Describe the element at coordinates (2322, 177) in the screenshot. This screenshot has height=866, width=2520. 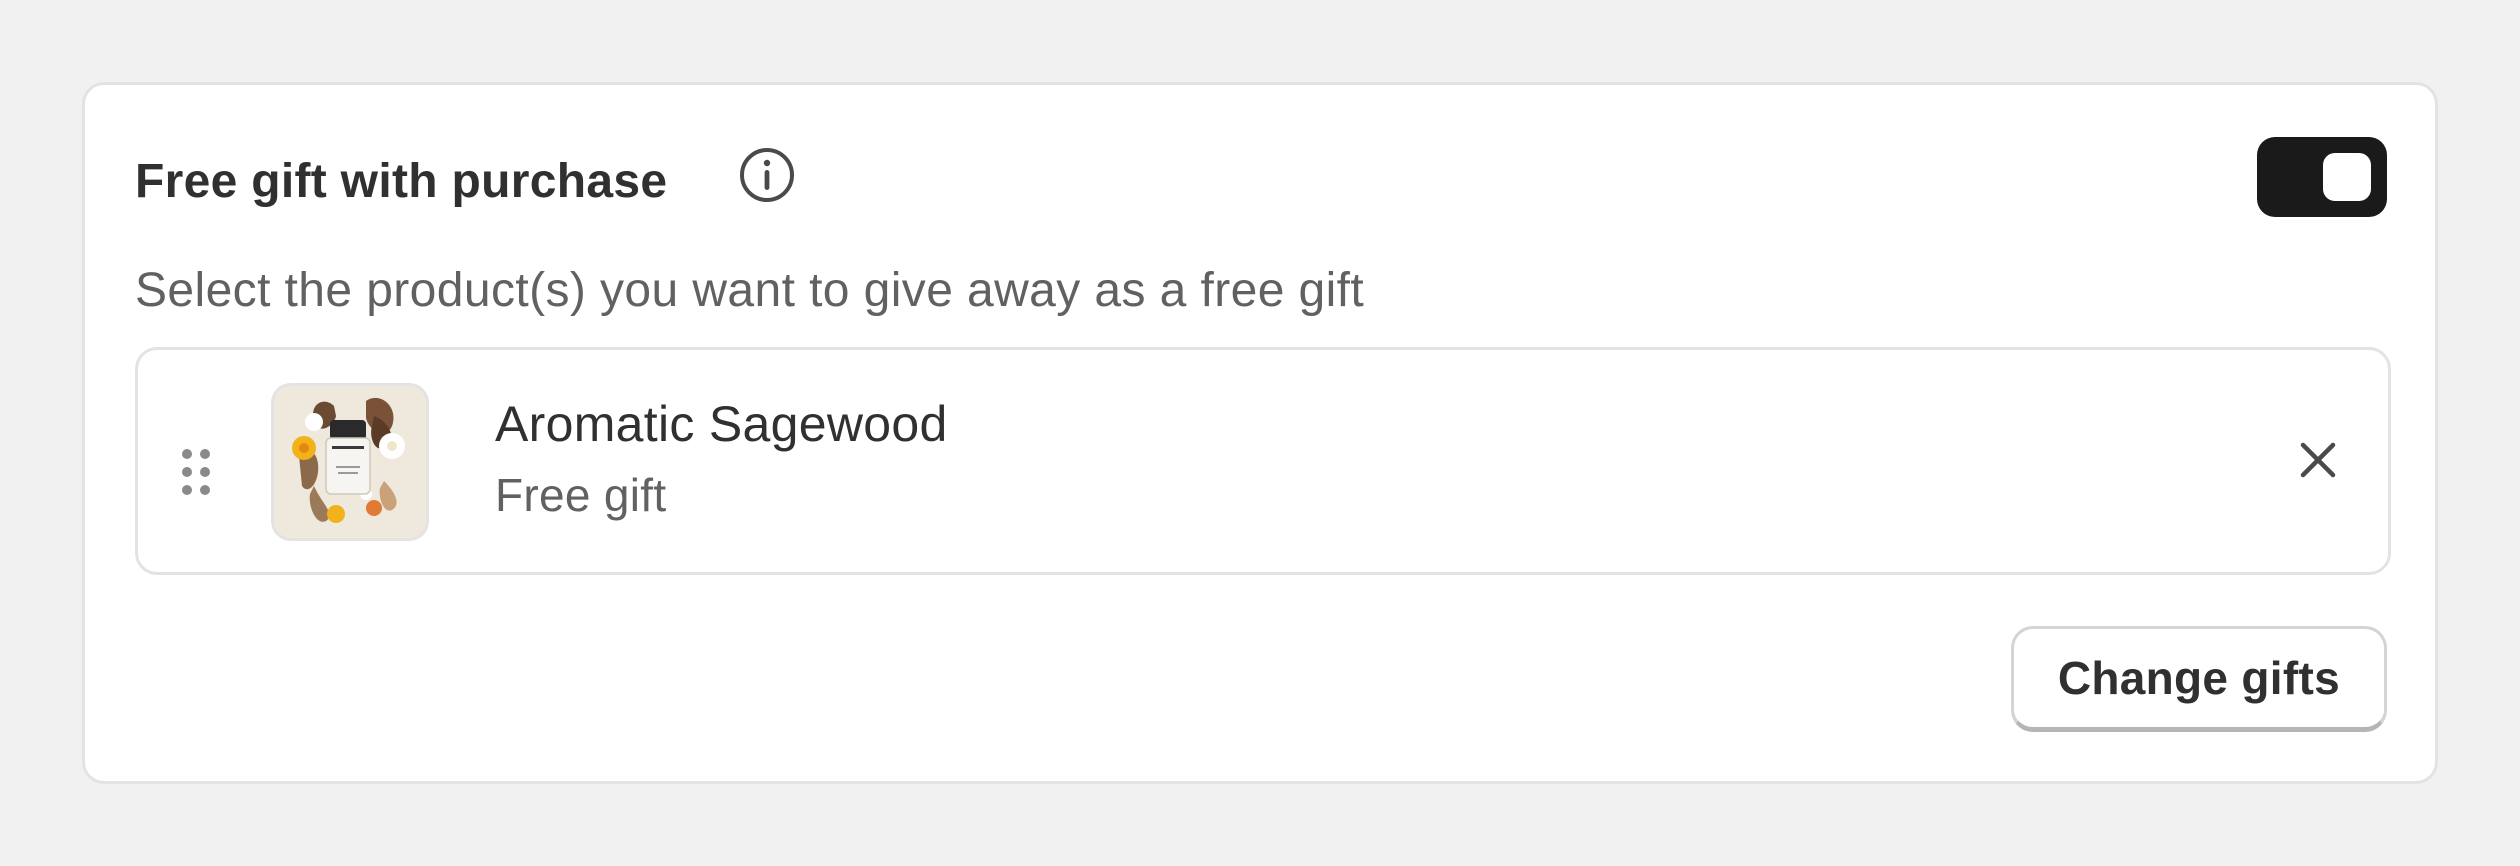
I see `free-gift-toggle` at that location.